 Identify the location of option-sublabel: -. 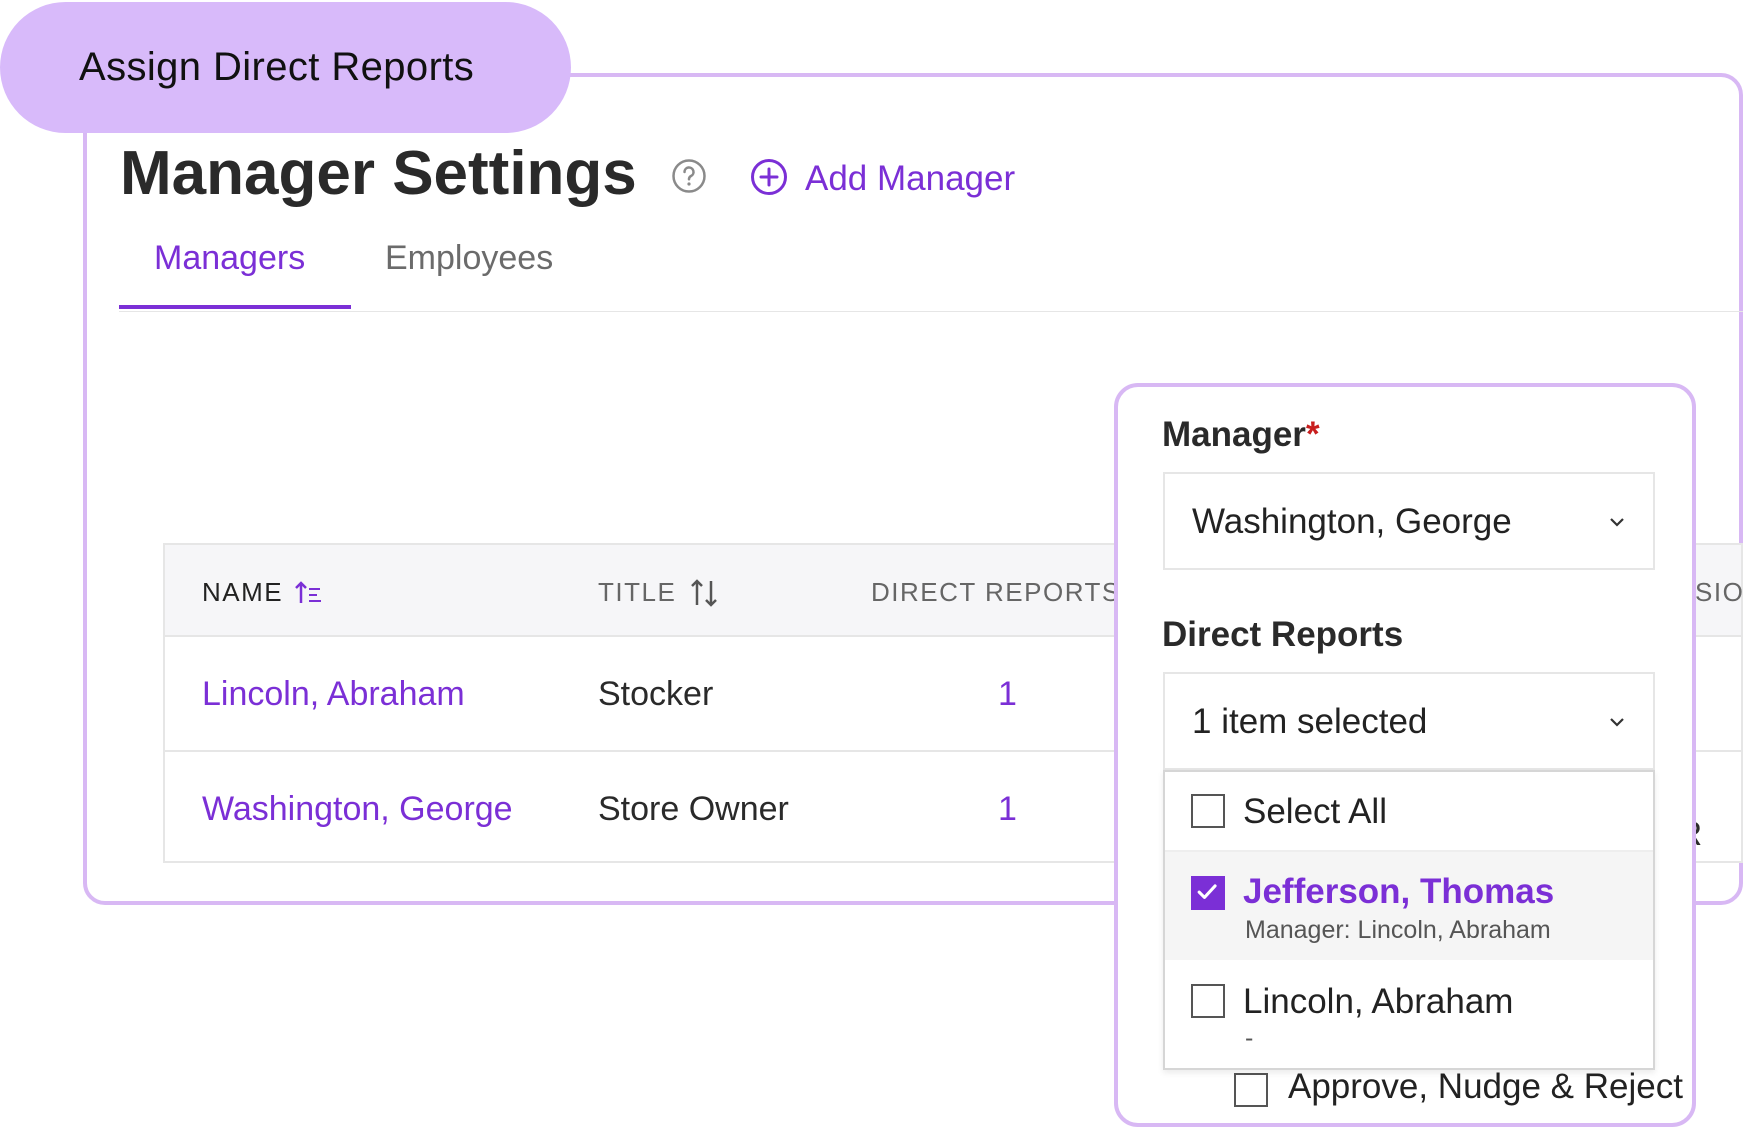
(1249, 1038).